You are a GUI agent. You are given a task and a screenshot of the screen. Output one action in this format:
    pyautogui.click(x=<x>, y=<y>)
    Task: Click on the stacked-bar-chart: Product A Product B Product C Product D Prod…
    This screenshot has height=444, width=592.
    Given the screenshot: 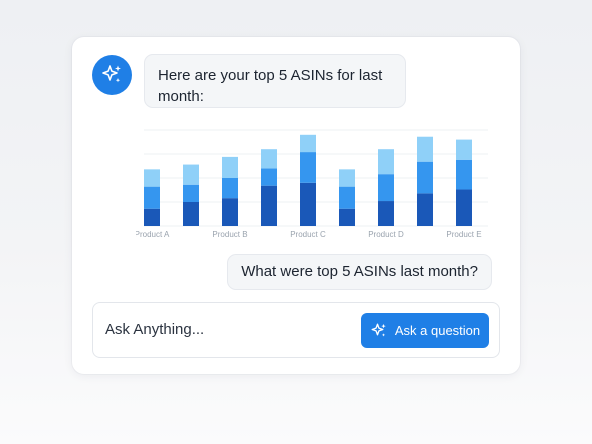 What is the action you would take?
    pyautogui.click(x=312, y=184)
    